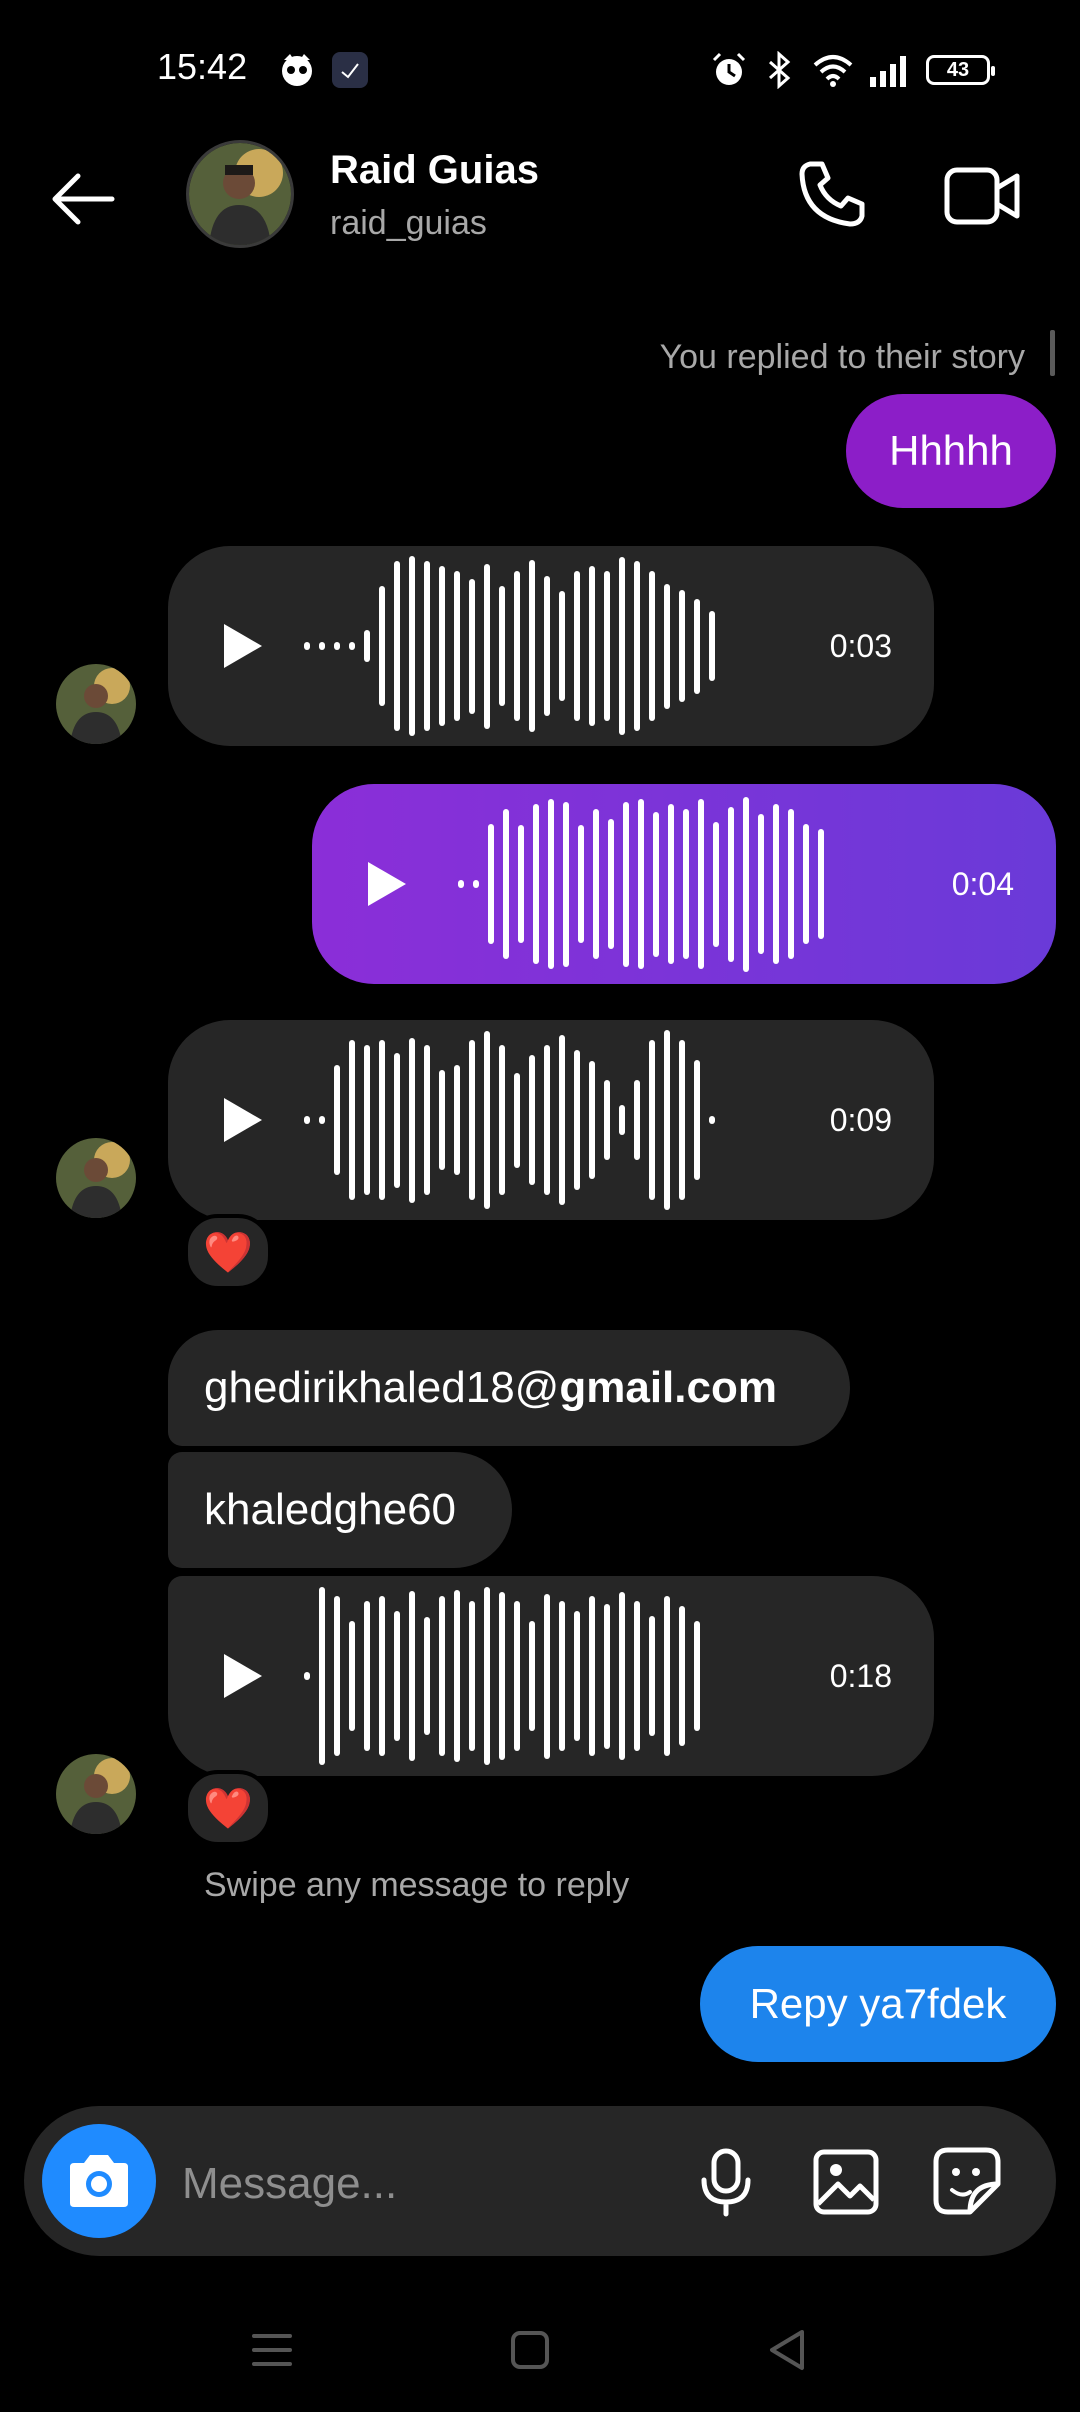  I want to click on email-local: ghedirikhaled18@, so click(382, 1387).